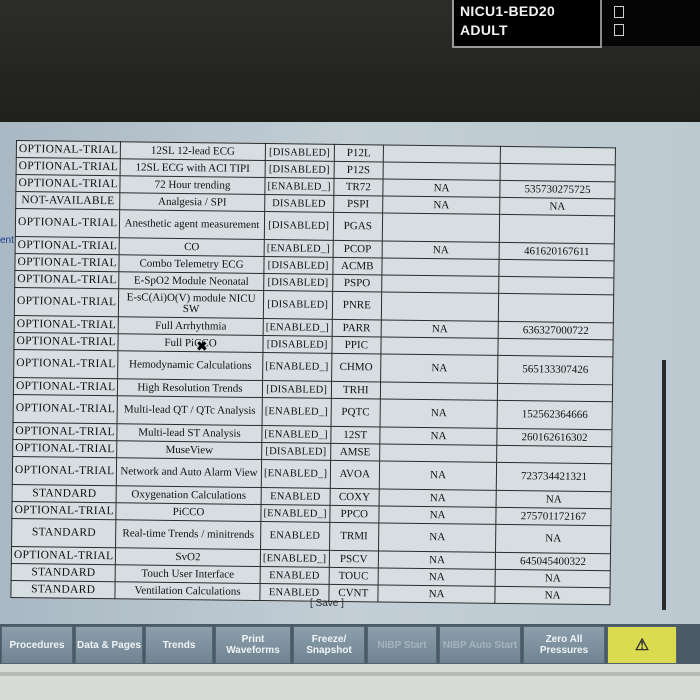 Image resolution: width=700 pixels, height=700 pixels. Describe the element at coordinates (558, 189) in the screenshot. I see `option-key: 535730275725` at that location.